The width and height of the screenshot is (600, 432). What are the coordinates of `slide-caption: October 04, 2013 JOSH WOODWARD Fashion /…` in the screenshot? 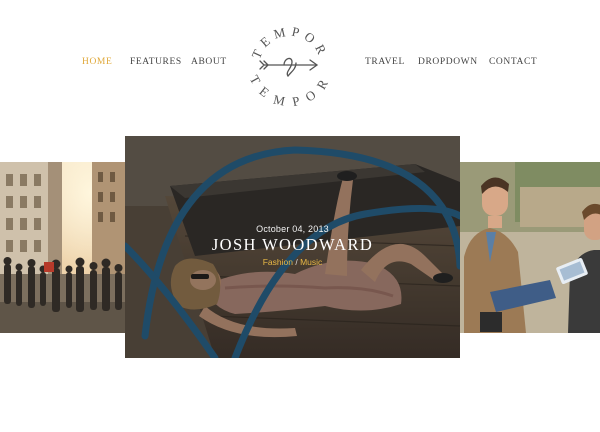 It's located at (292, 245).